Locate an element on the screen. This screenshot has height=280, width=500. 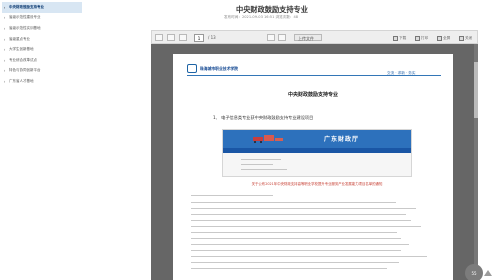
page-number-input: 1 is located at coordinates (199, 37).